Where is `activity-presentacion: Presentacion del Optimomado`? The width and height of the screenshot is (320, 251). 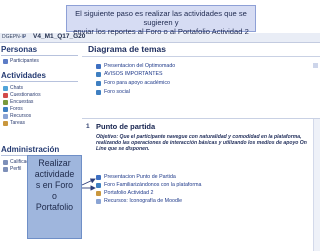 activity-presentacion: Presentacion del Optimomado is located at coordinates (135, 66).